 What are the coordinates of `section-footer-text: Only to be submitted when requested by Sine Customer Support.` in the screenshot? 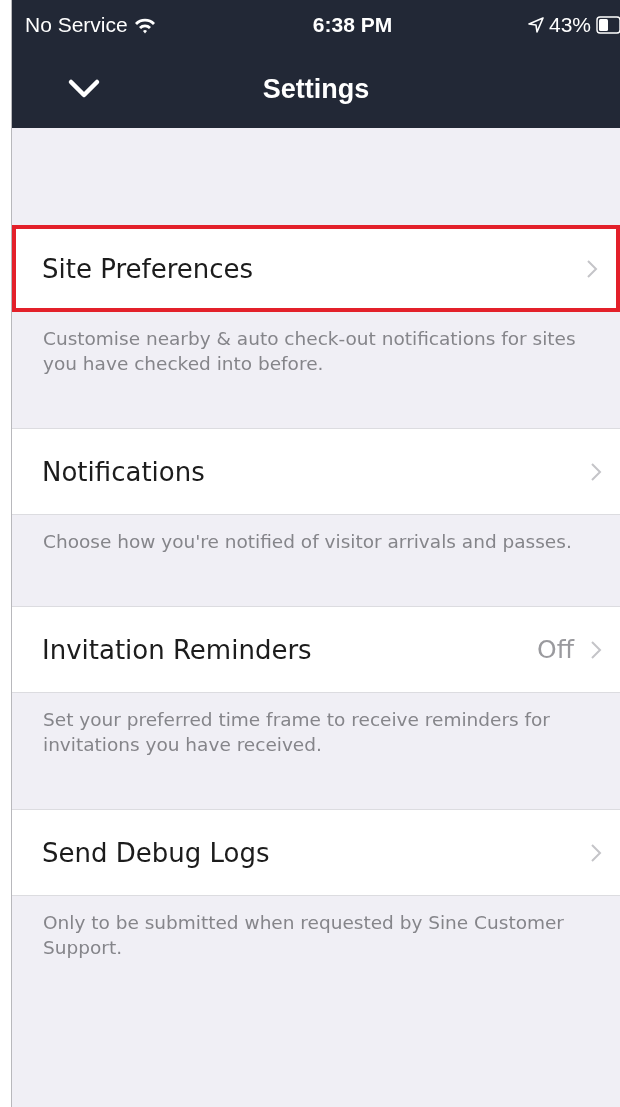 It's located at (303, 935).